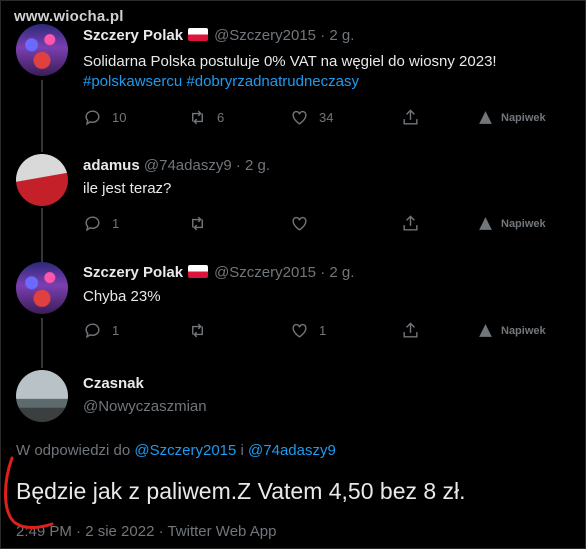 This screenshot has width=586, height=549. I want to click on reply-and: i, so click(242, 450).